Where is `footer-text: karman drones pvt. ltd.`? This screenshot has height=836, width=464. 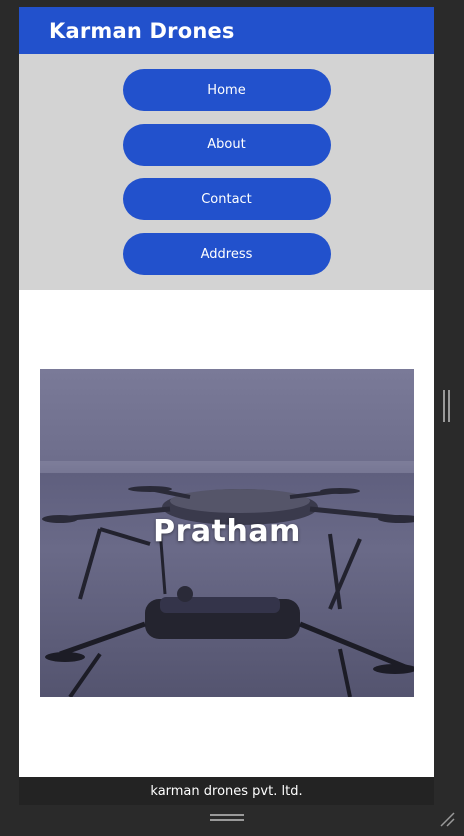
footer-text: karman drones pvt. ltd. is located at coordinates (226, 791).